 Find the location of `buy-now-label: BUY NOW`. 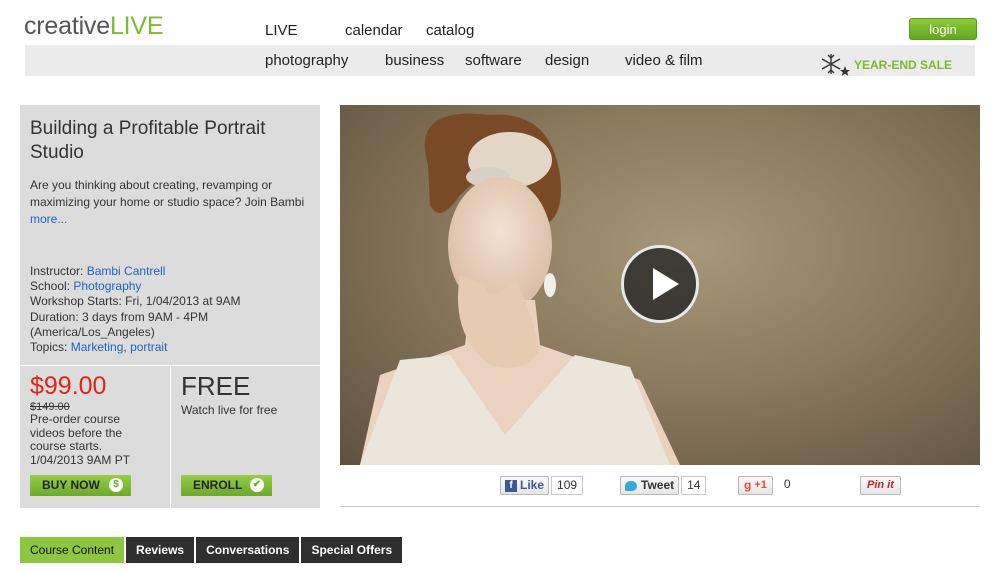

buy-now-label: BUY NOW is located at coordinates (71, 485).